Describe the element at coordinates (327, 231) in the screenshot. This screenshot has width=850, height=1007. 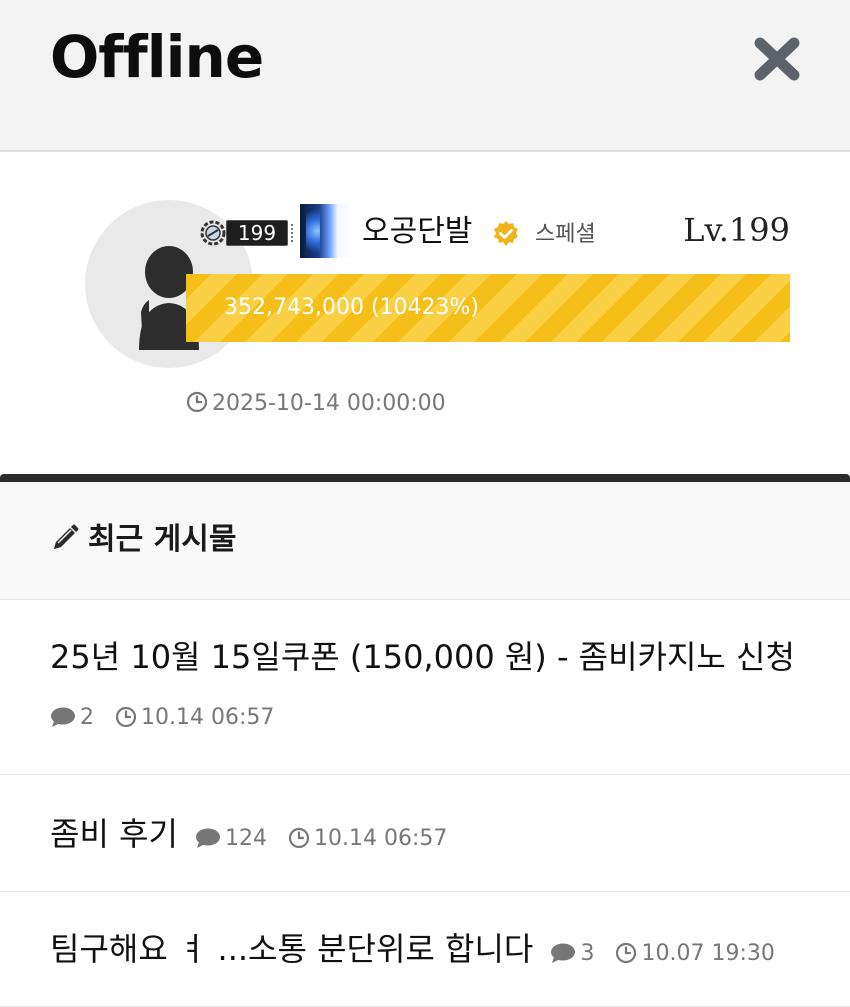
I see `rank-emblem-image` at that location.